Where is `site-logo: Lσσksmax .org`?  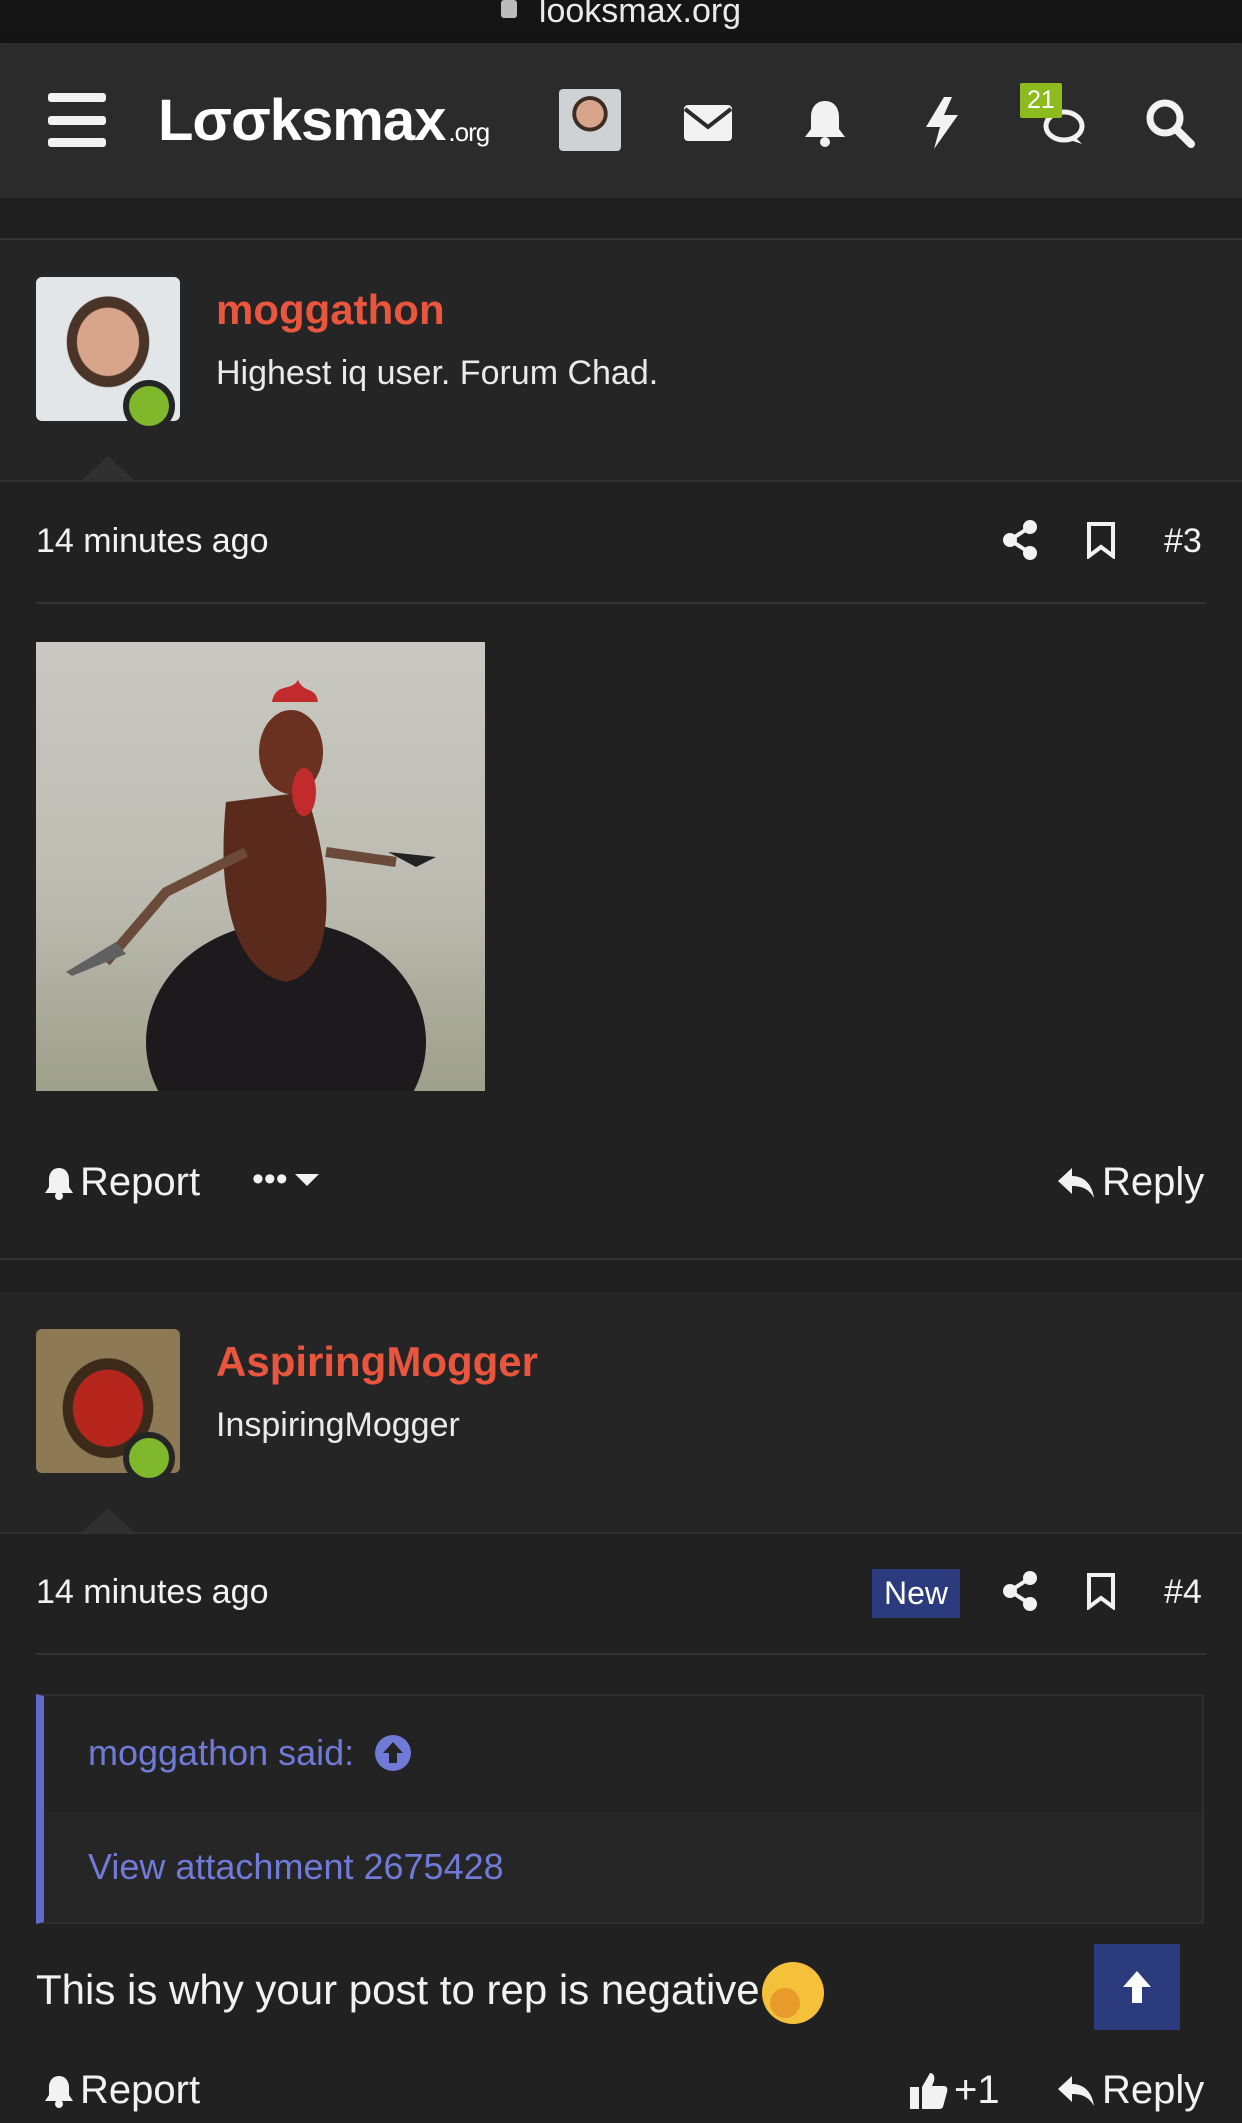 site-logo: Lσσksmax .org is located at coordinates (324, 120).